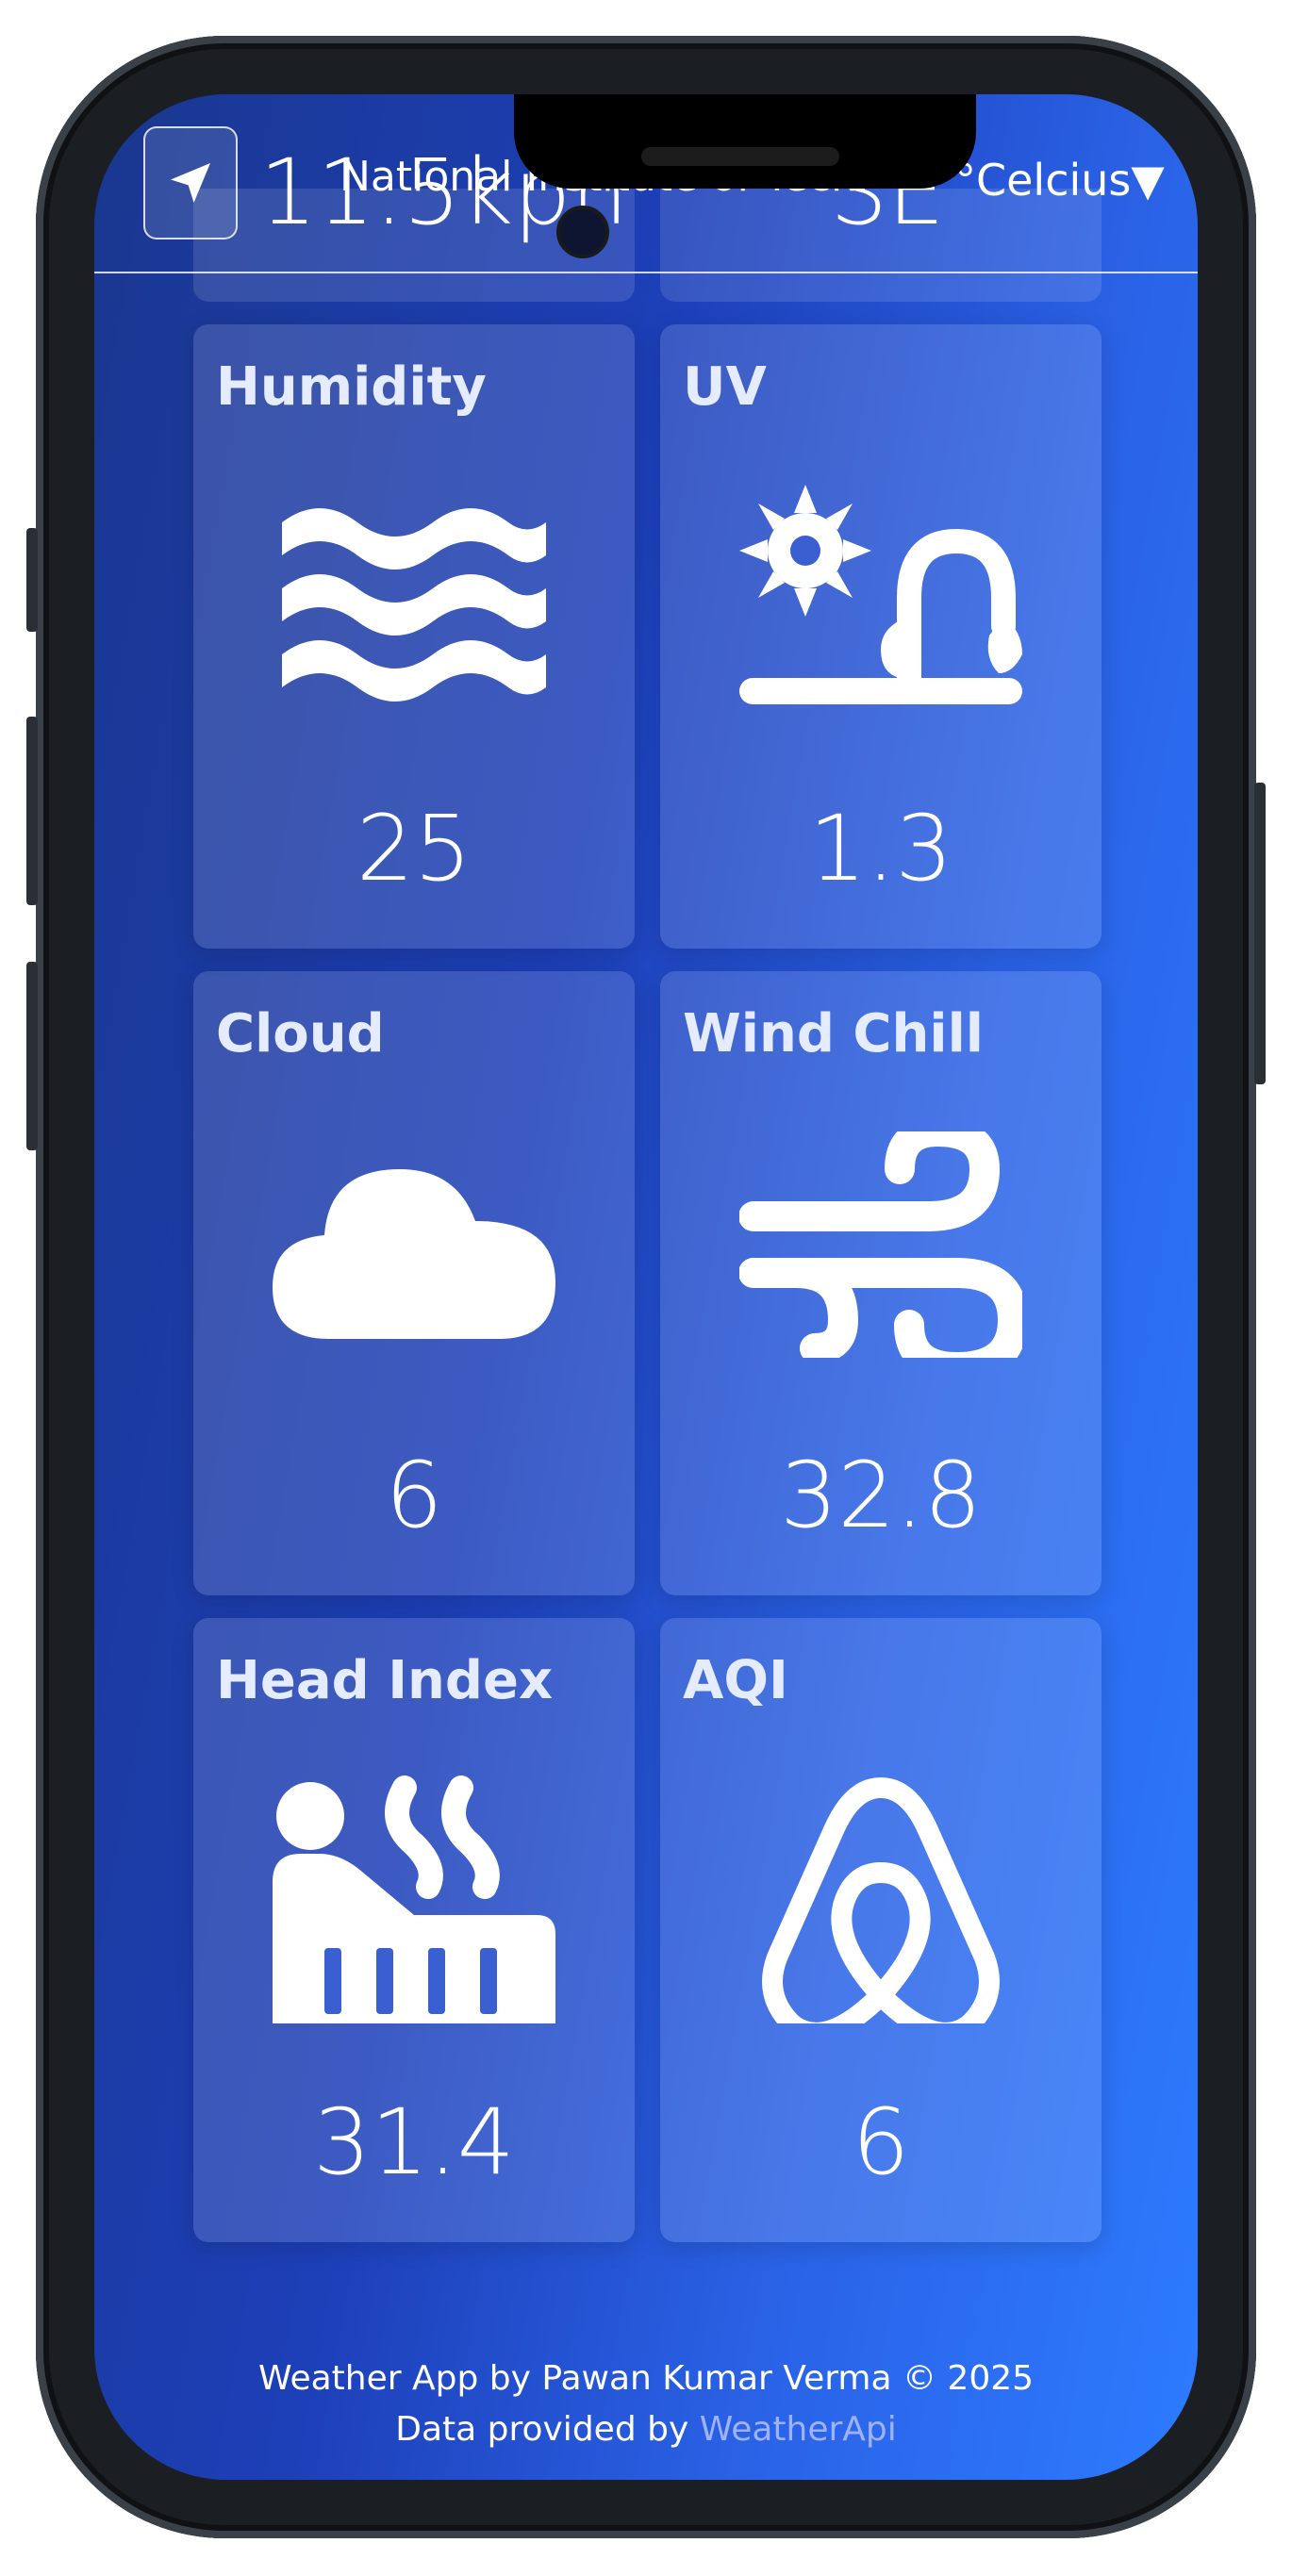  Describe the element at coordinates (385, 1680) in the screenshot. I see `card-title: Head Index` at that location.